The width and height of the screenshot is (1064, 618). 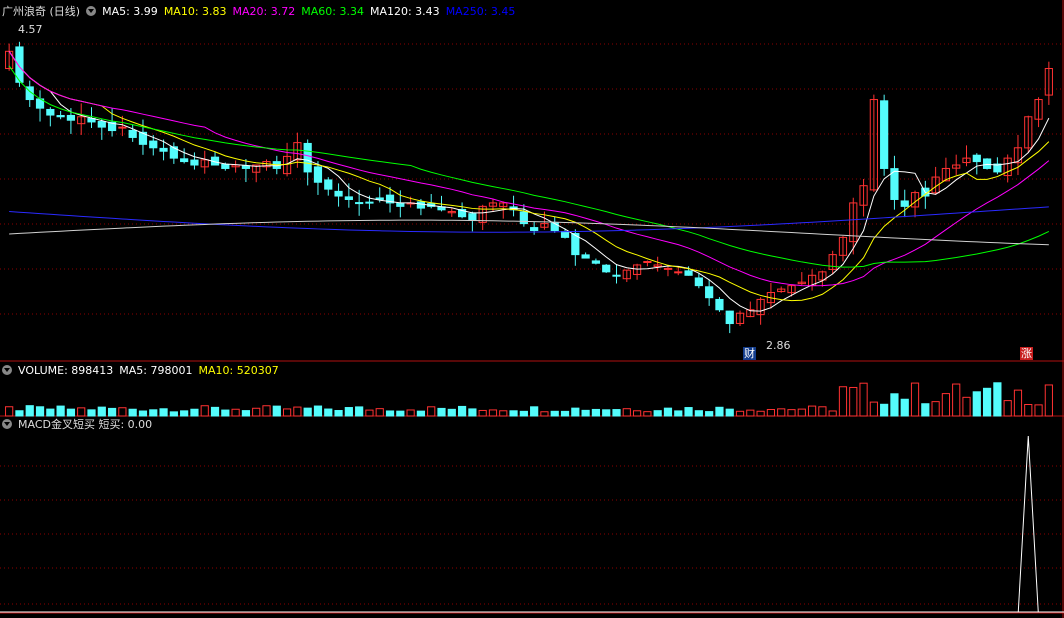 What do you see at coordinates (1026, 353) in the screenshot?
I see `limit-up-badge: 涨` at bounding box center [1026, 353].